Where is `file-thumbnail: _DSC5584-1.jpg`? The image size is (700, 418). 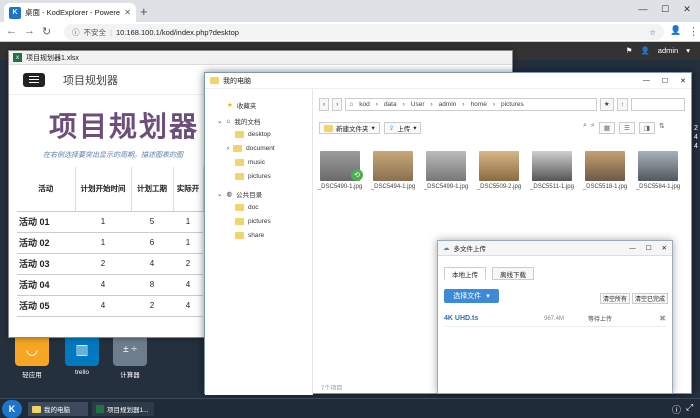
file-thumbnail: _DSC5584-1.jpg is located at coordinates (658, 170).